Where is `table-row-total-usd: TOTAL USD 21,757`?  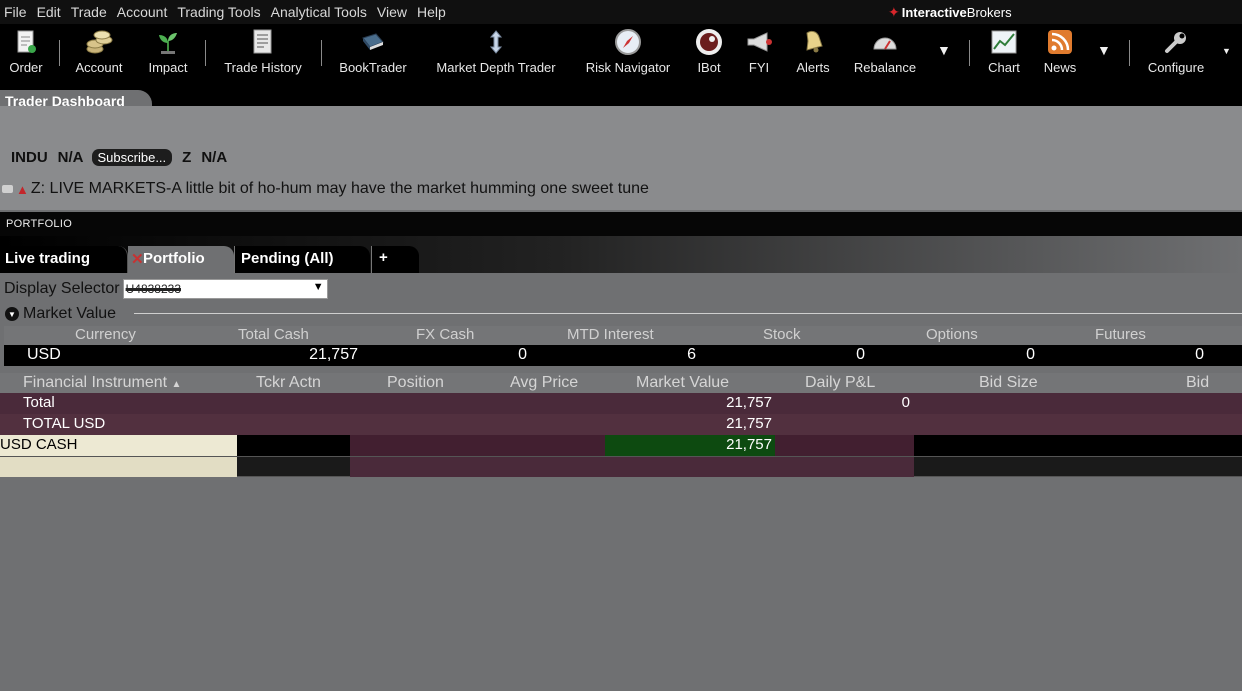 table-row-total-usd: TOTAL USD 21,757 is located at coordinates (621, 424).